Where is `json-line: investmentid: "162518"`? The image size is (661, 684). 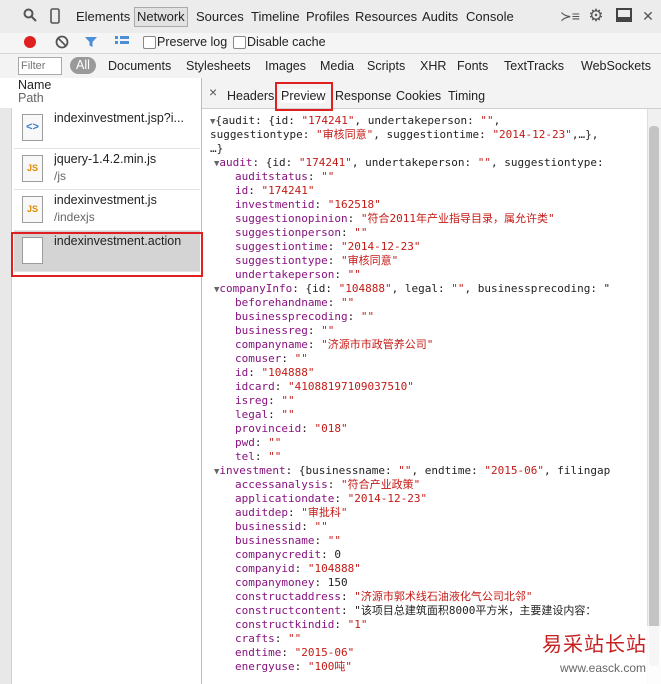
json-line: investmentid: "162518" is located at coordinates (308, 204).